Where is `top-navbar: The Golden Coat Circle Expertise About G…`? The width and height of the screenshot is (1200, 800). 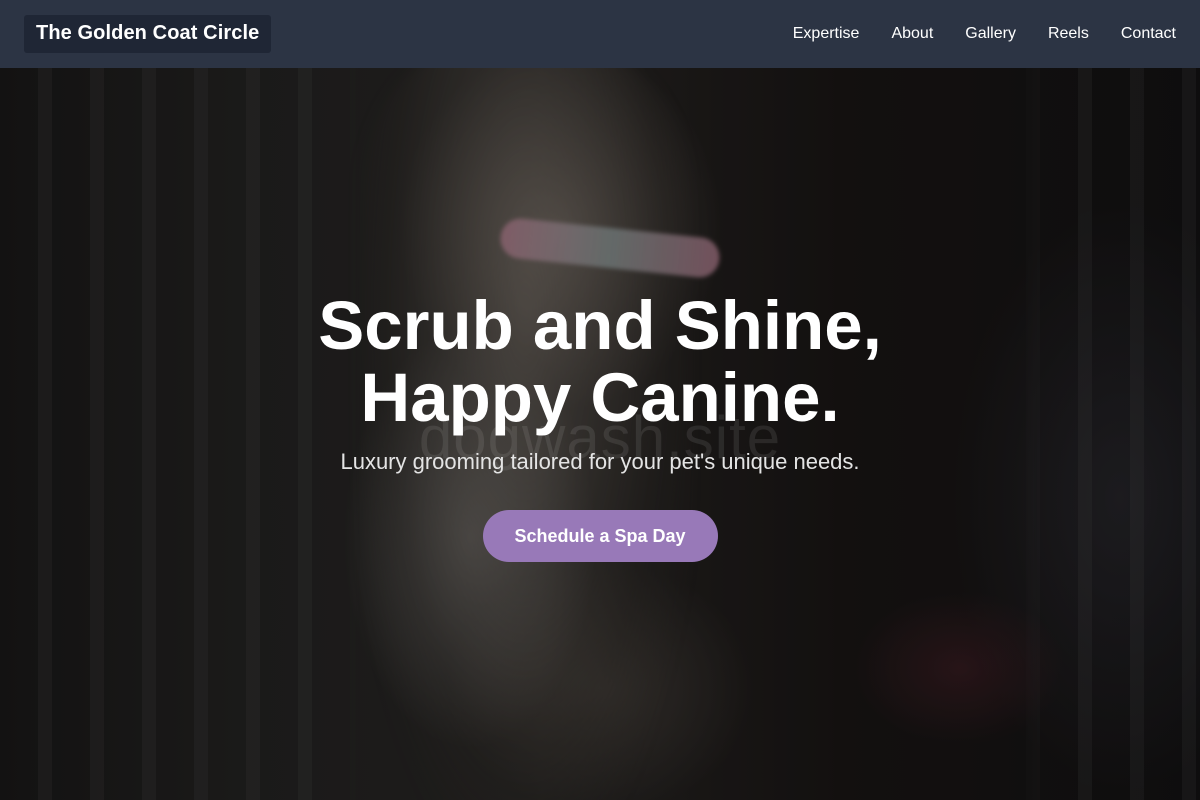
top-navbar: The Golden Coat Circle Expertise About G… is located at coordinates (600, 34).